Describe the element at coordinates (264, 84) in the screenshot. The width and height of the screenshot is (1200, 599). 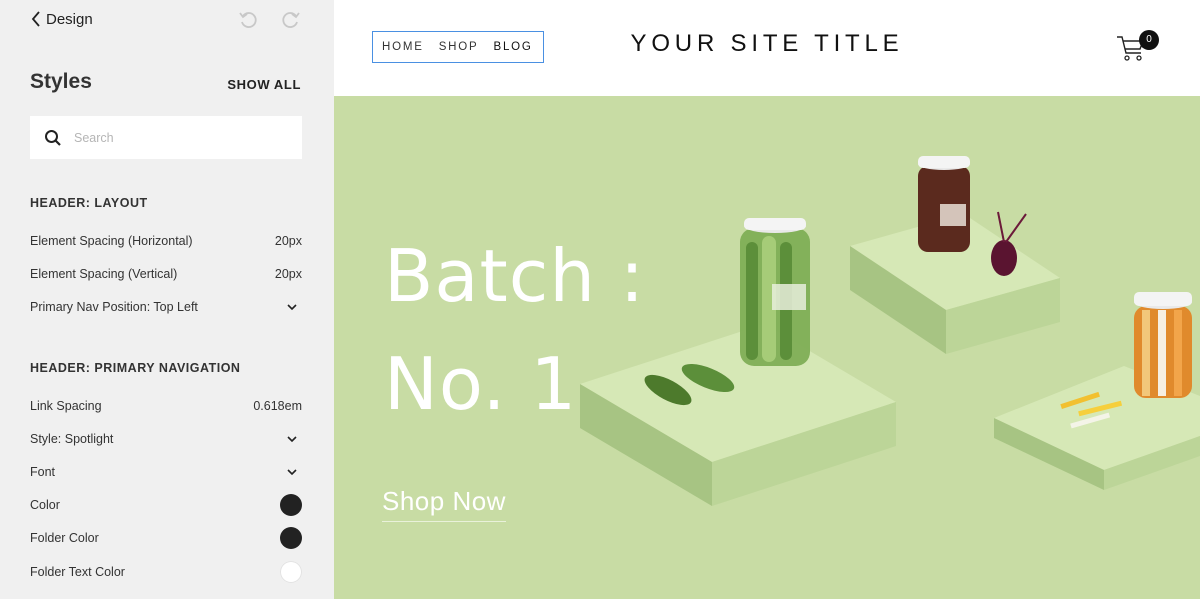
I see `show-all-button: SHOW ALL` at that location.